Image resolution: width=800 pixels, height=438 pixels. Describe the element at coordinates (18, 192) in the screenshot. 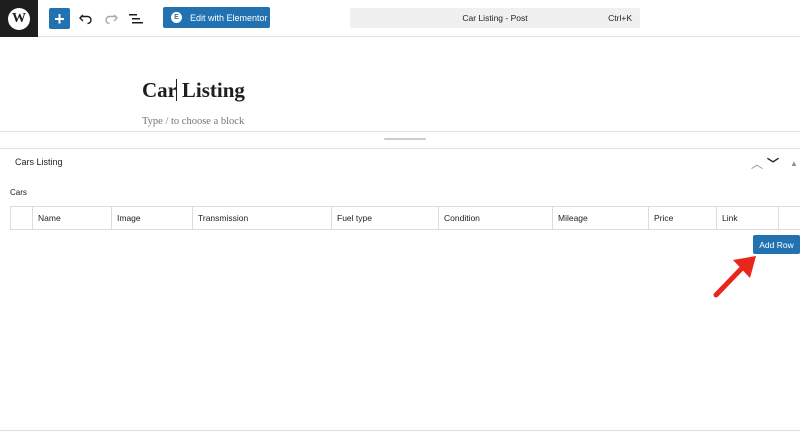

I see `field-label: Cars` at that location.